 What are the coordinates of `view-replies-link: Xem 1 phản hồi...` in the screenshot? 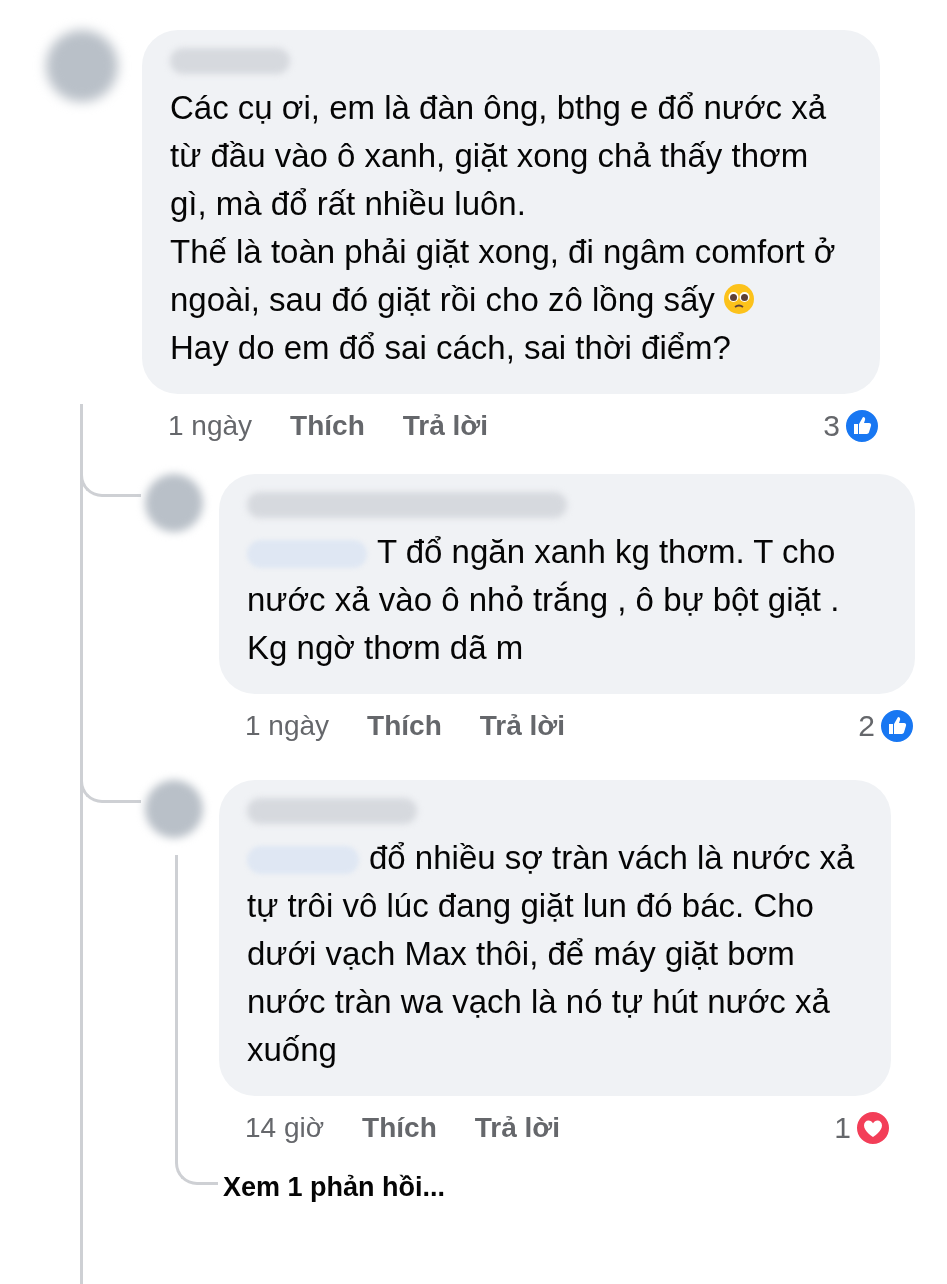 It's located at (557, 1187).